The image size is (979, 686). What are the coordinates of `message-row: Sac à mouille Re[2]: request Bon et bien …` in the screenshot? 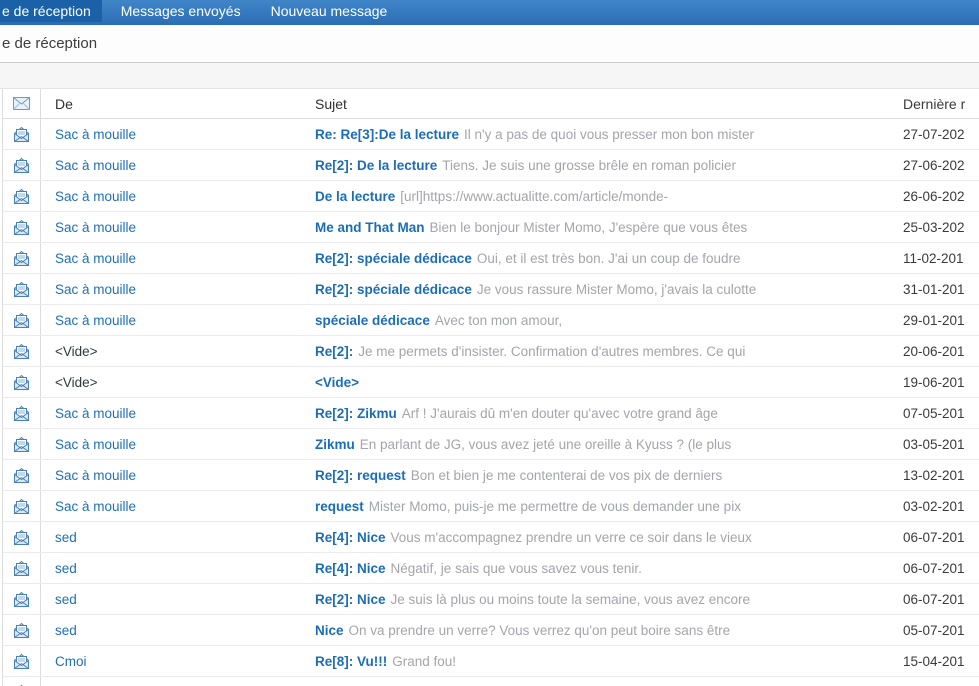 It's located at (491, 475).